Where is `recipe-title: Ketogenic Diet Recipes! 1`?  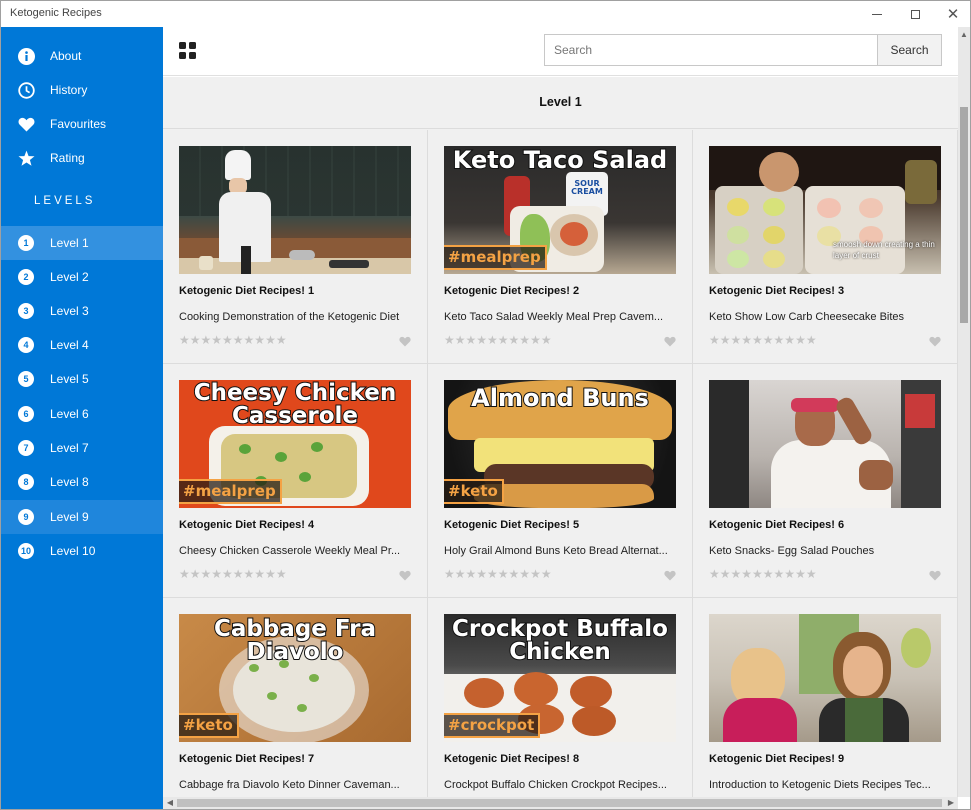 recipe-title: Ketogenic Diet Recipes! 1 is located at coordinates (247, 291).